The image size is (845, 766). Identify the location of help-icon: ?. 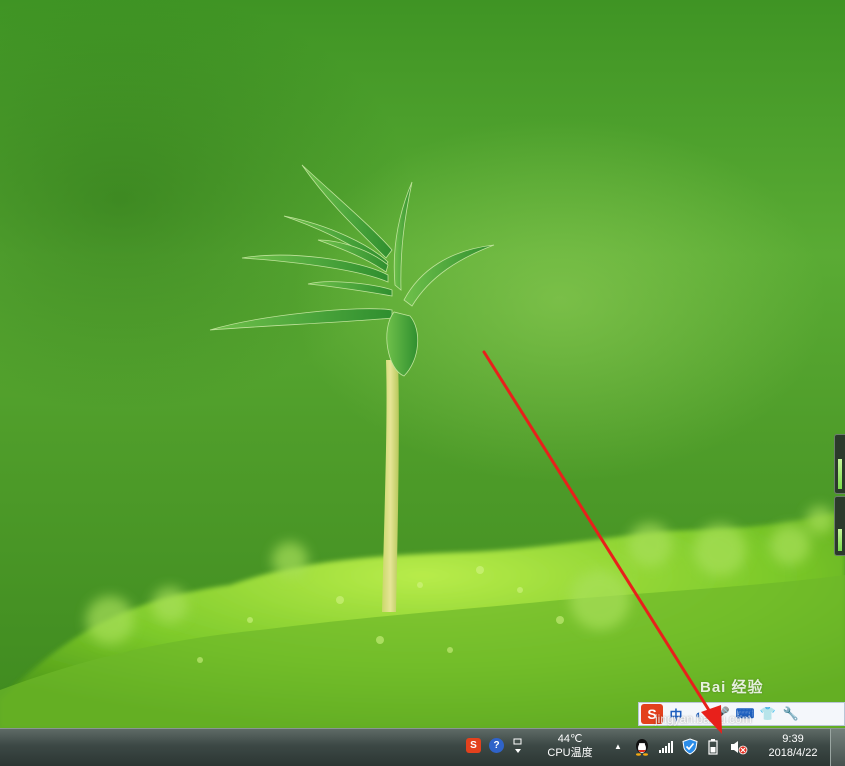
(496, 745).